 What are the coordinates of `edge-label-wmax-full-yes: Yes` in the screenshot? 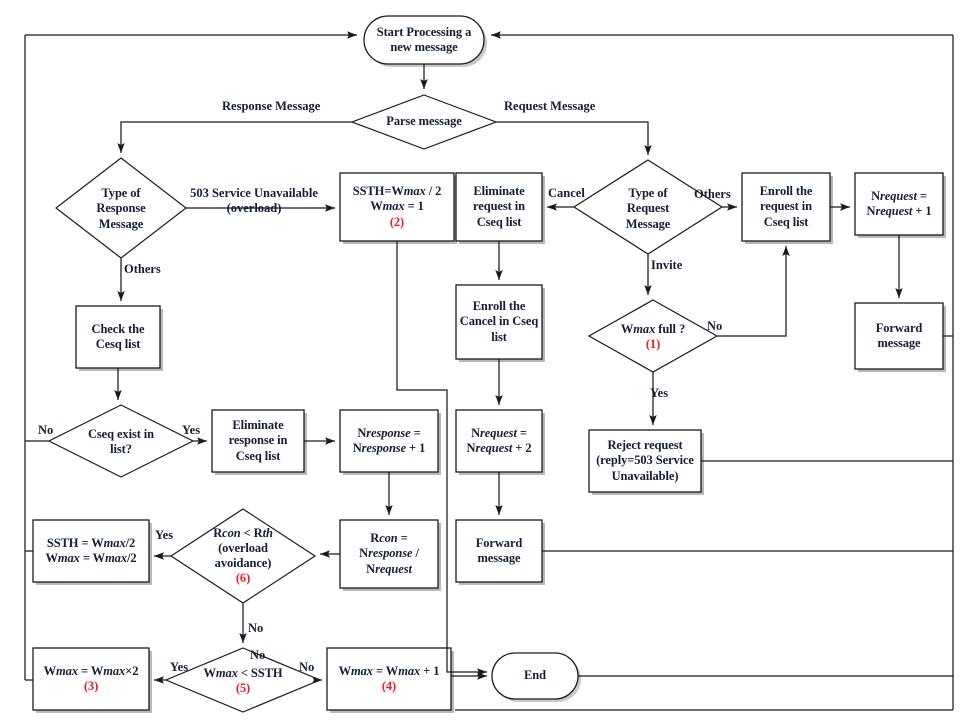 It's located at (659, 393).